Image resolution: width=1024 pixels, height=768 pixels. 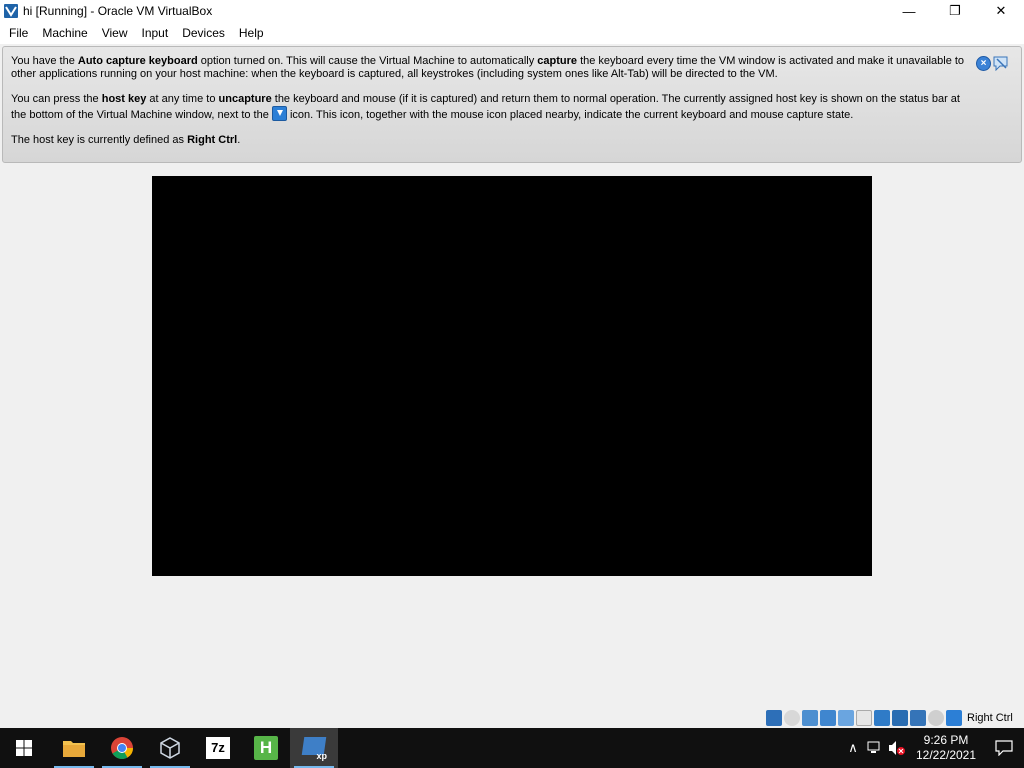 I want to click on 7zip-icon: 7z, so click(x=218, y=748).